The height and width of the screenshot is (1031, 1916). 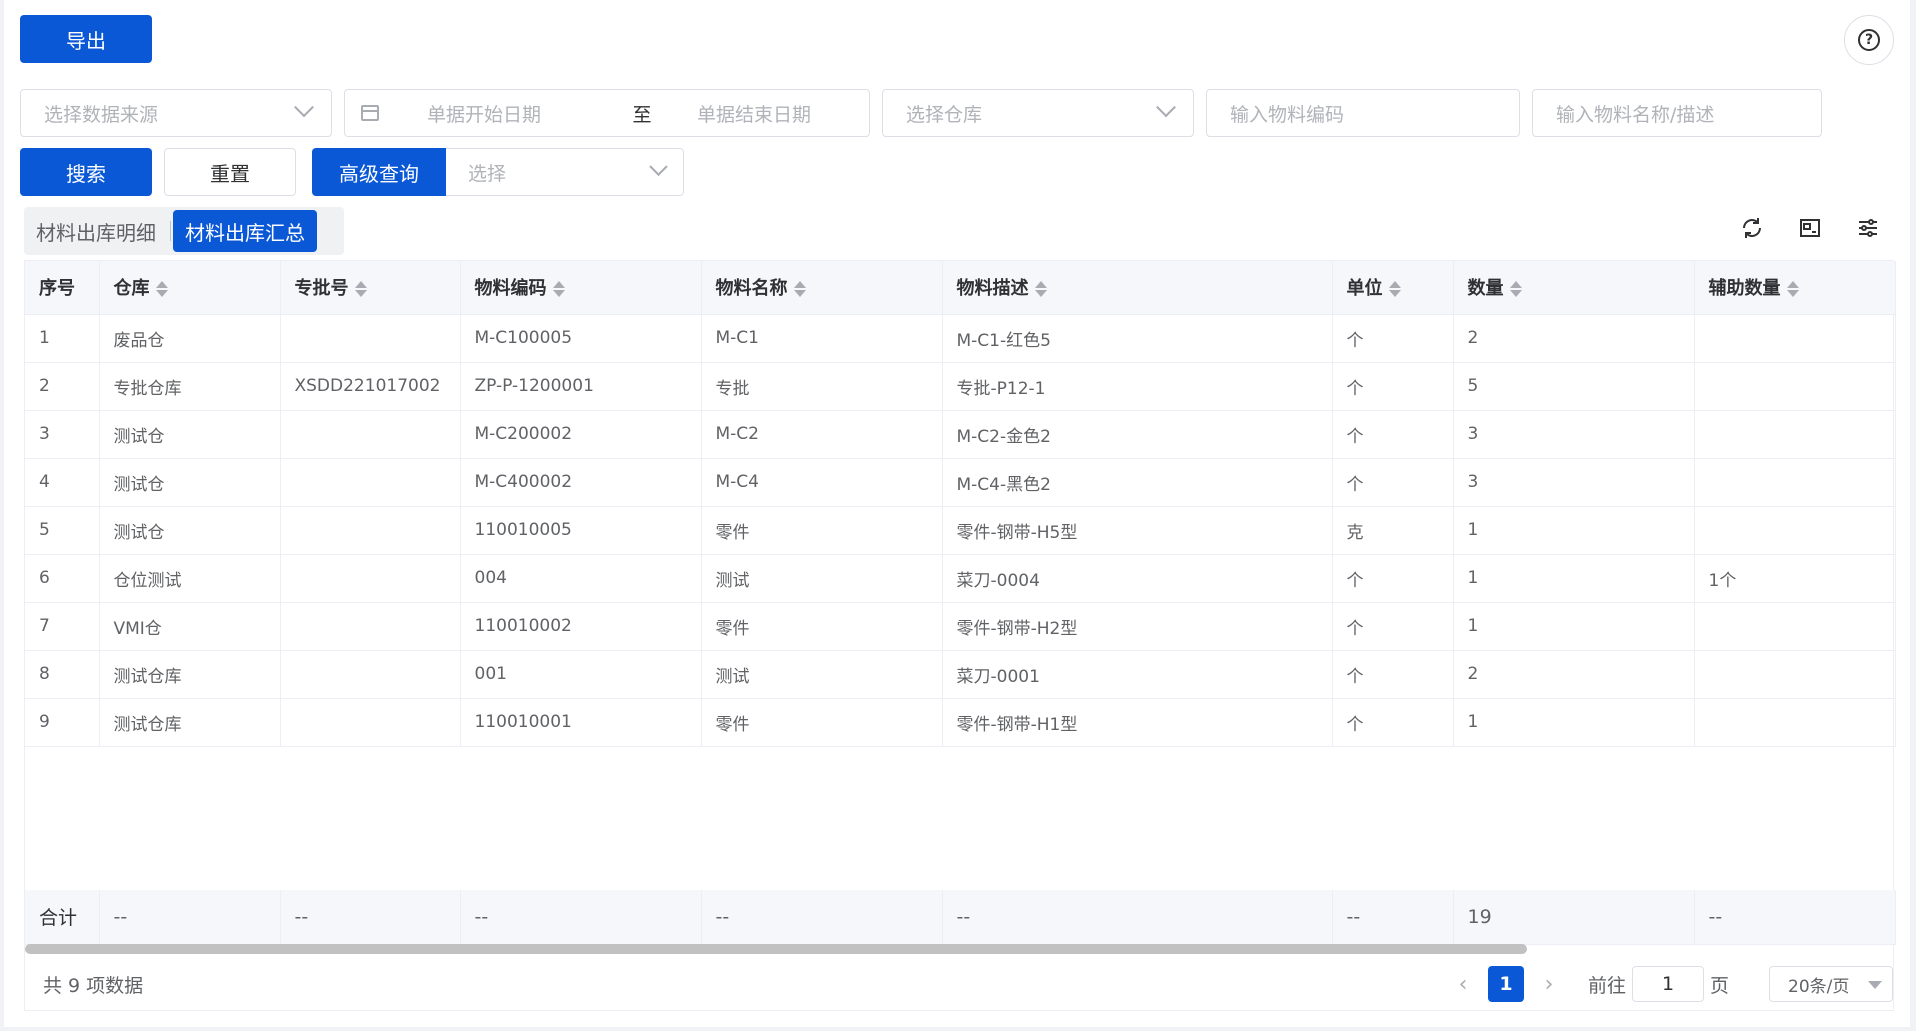 I want to click on advanced-query-group: 高级查询 选择, so click(x=498, y=172).